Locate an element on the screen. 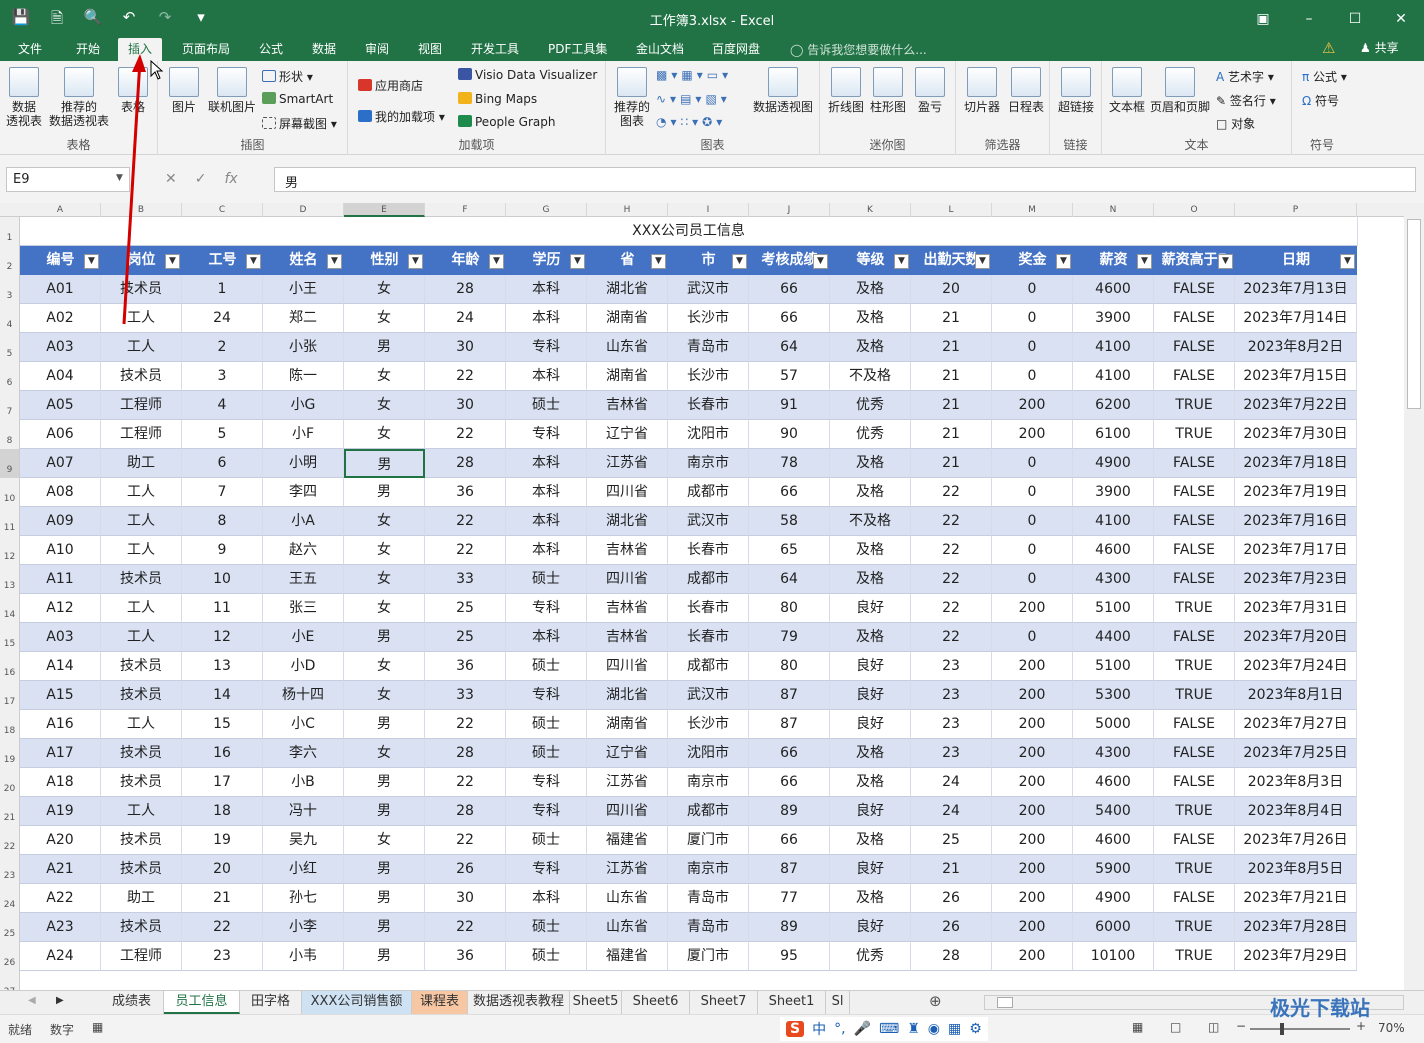 The image size is (1424, 1043). close-icon: ✕ is located at coordinates (1401, 18).